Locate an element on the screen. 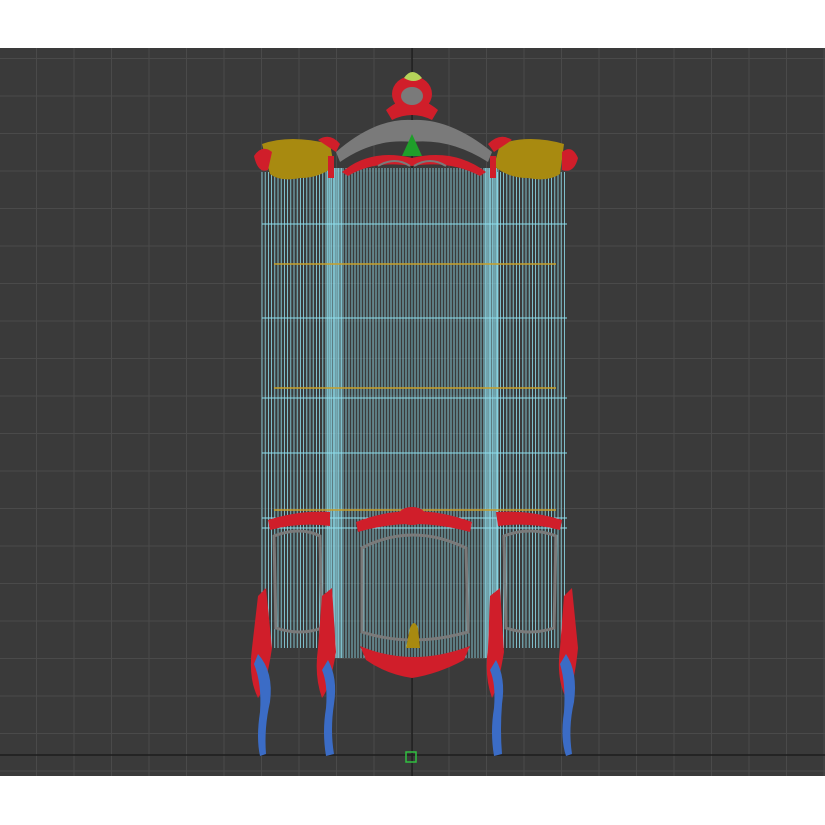  leg-front-inner-right is located at coordinates (497, 708).